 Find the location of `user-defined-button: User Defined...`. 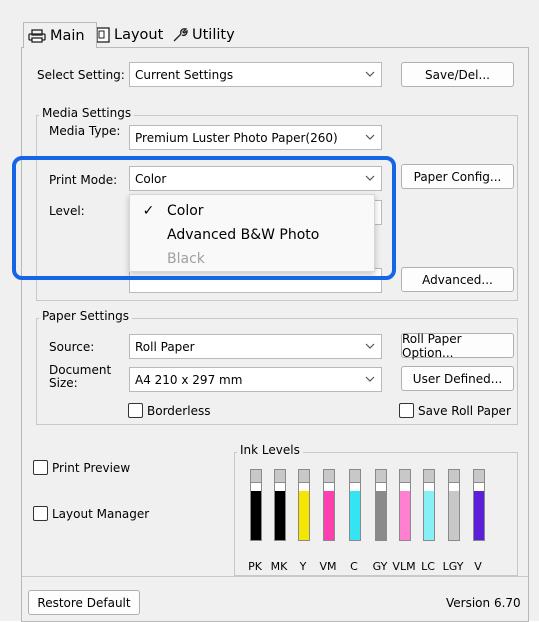

user-defined-button: User Defined... is located at coordinates (457, 378).